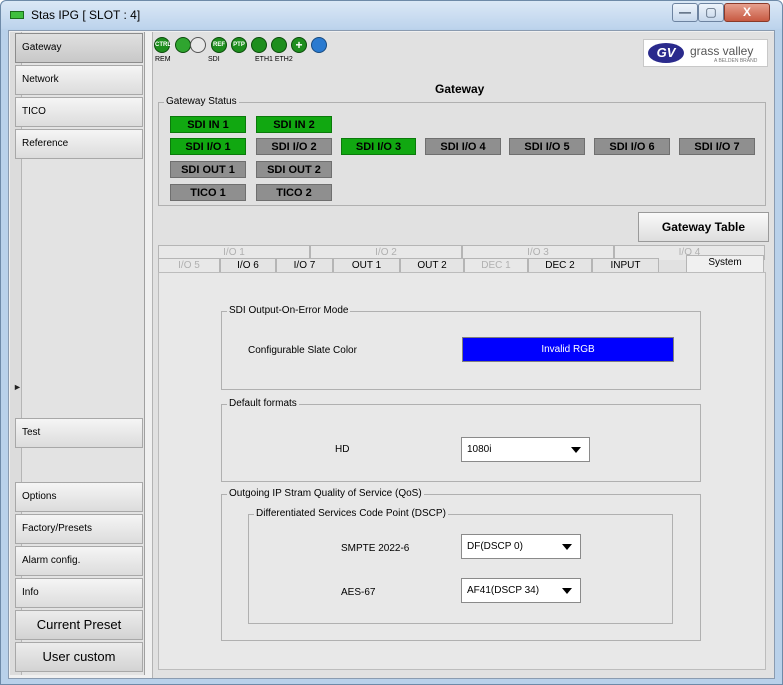 The height and width of the screenshot is (685, 783). Describe the element at coordinates (495, 546) in the screenshot. I see `smpte-2022-6-value: DF(DSCP 0)` at that location.